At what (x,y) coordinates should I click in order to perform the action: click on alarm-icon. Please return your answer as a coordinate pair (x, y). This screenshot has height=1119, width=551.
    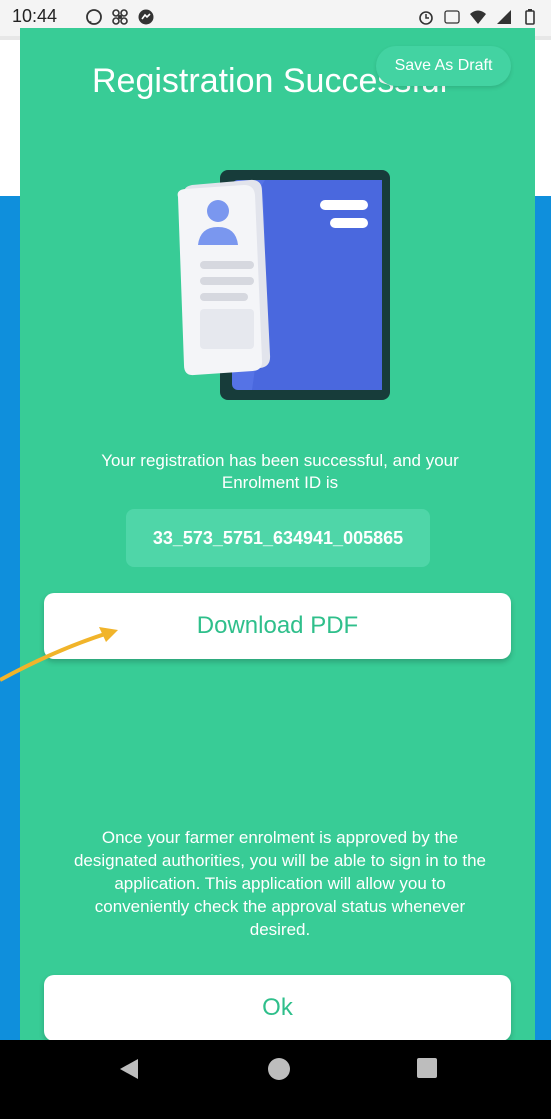
    Looking at the image, I should click on (426, 18).